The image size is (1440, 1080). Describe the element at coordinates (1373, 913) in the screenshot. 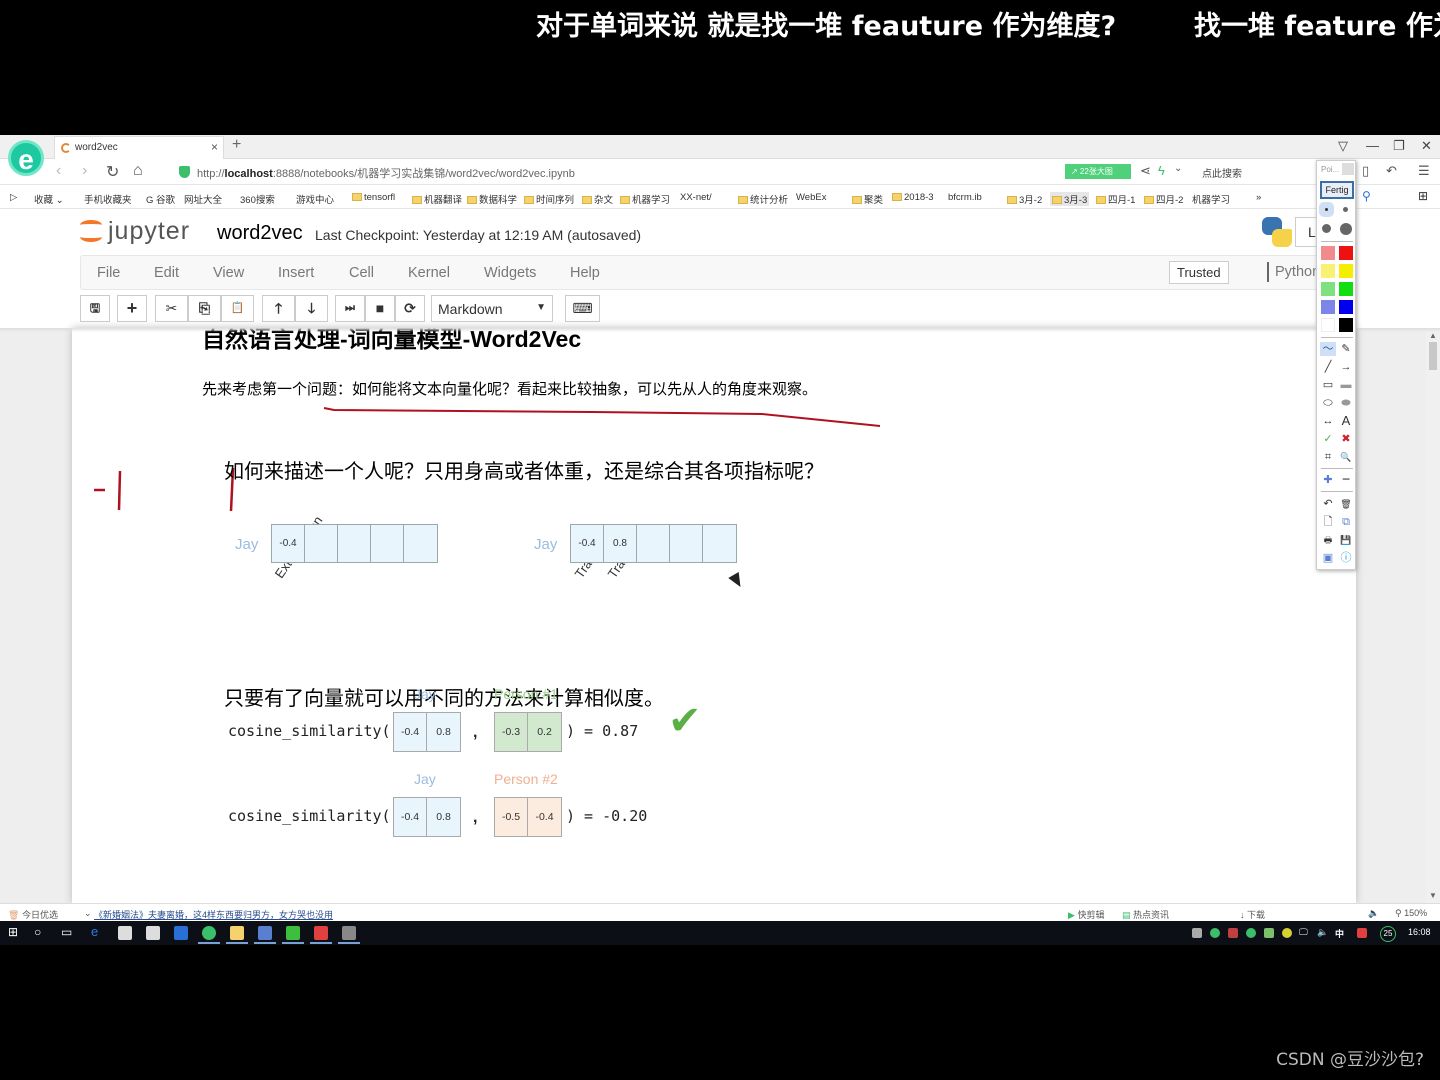

I see `volume-icon: 🔈` at that location.